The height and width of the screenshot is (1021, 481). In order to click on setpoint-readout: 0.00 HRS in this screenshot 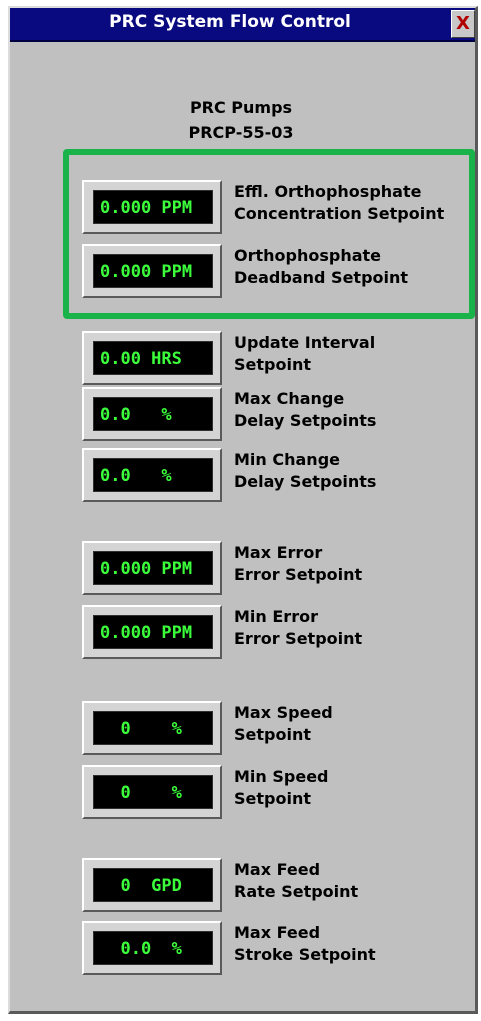, I will do `click(153, 358)`.